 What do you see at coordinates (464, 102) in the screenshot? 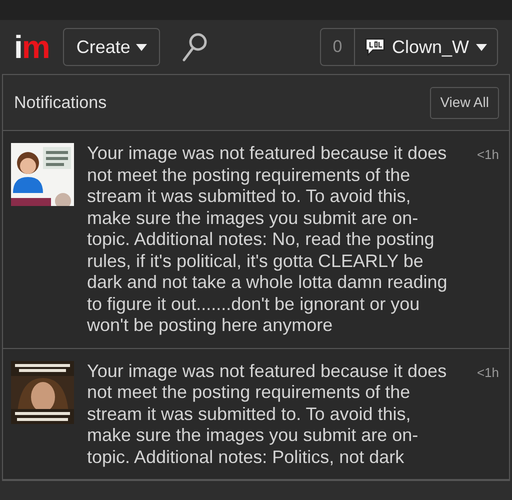
I see `view-all-button: View All` at bounding box center [464, 102].